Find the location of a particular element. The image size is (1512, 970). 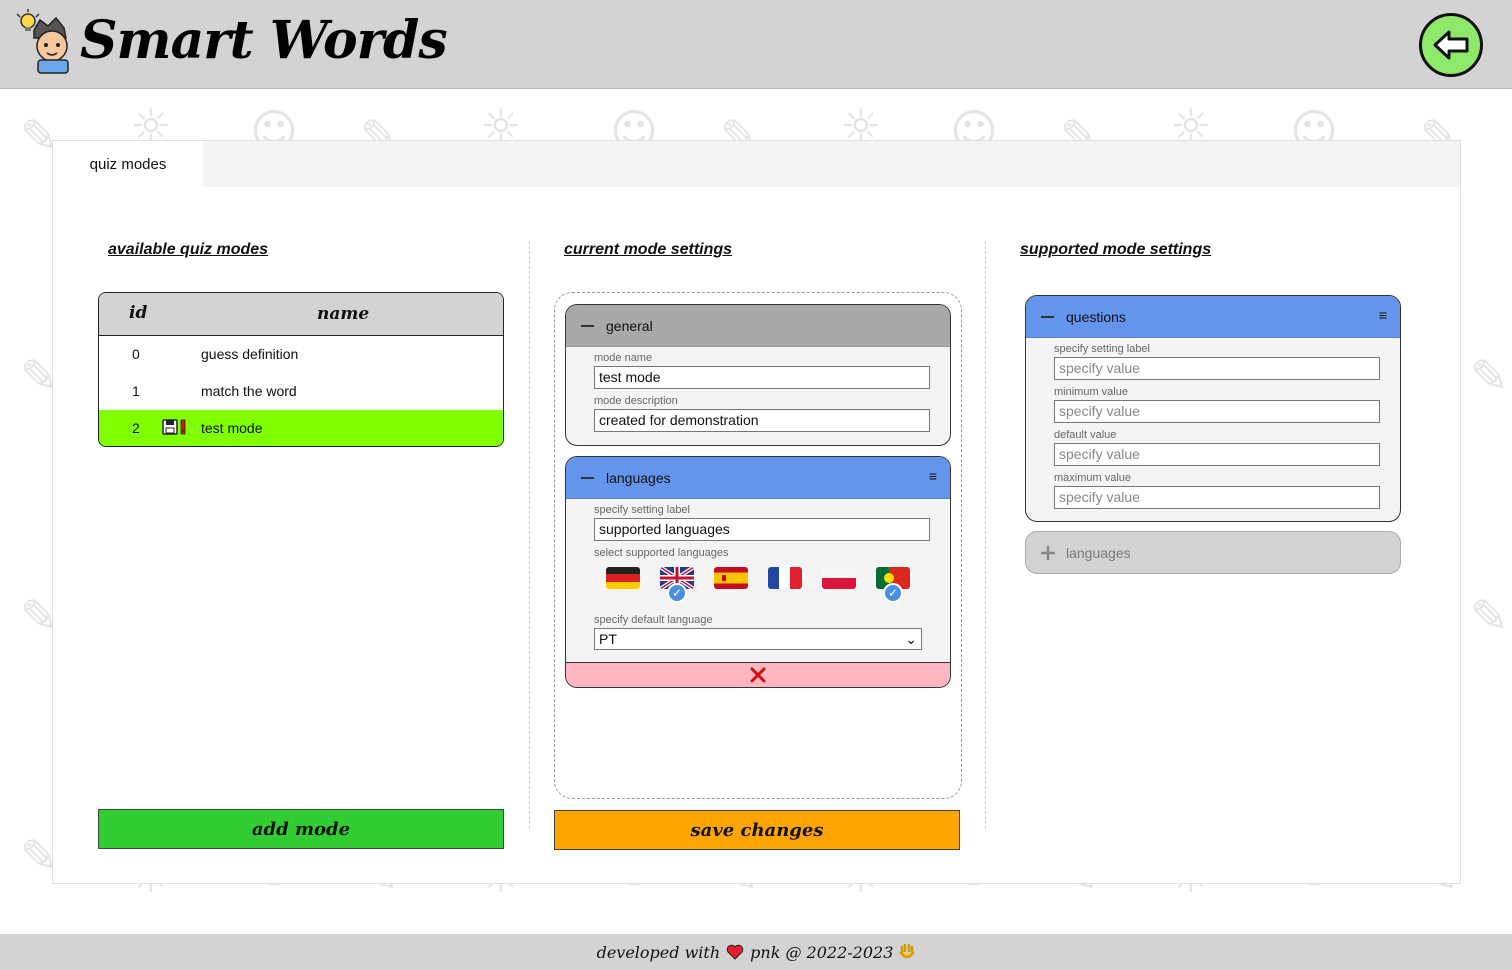

row-id: 1 is located at coordinates (136, 391).